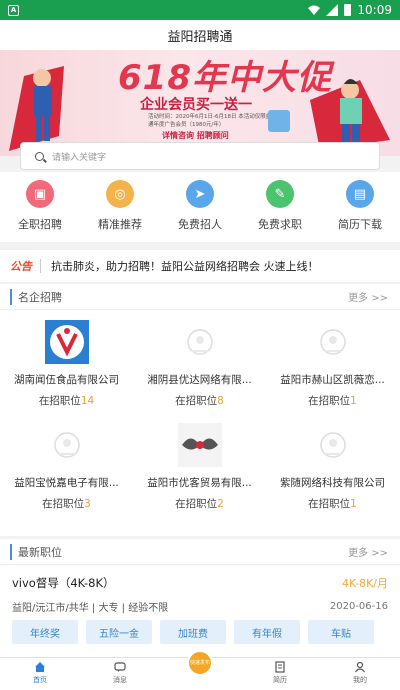 Image resolution: width=400 pixels, height=690 pixels. I want to click on bottom-tab-bar: 首页 消息 快速发布 简历 我的, so click(200, 670).